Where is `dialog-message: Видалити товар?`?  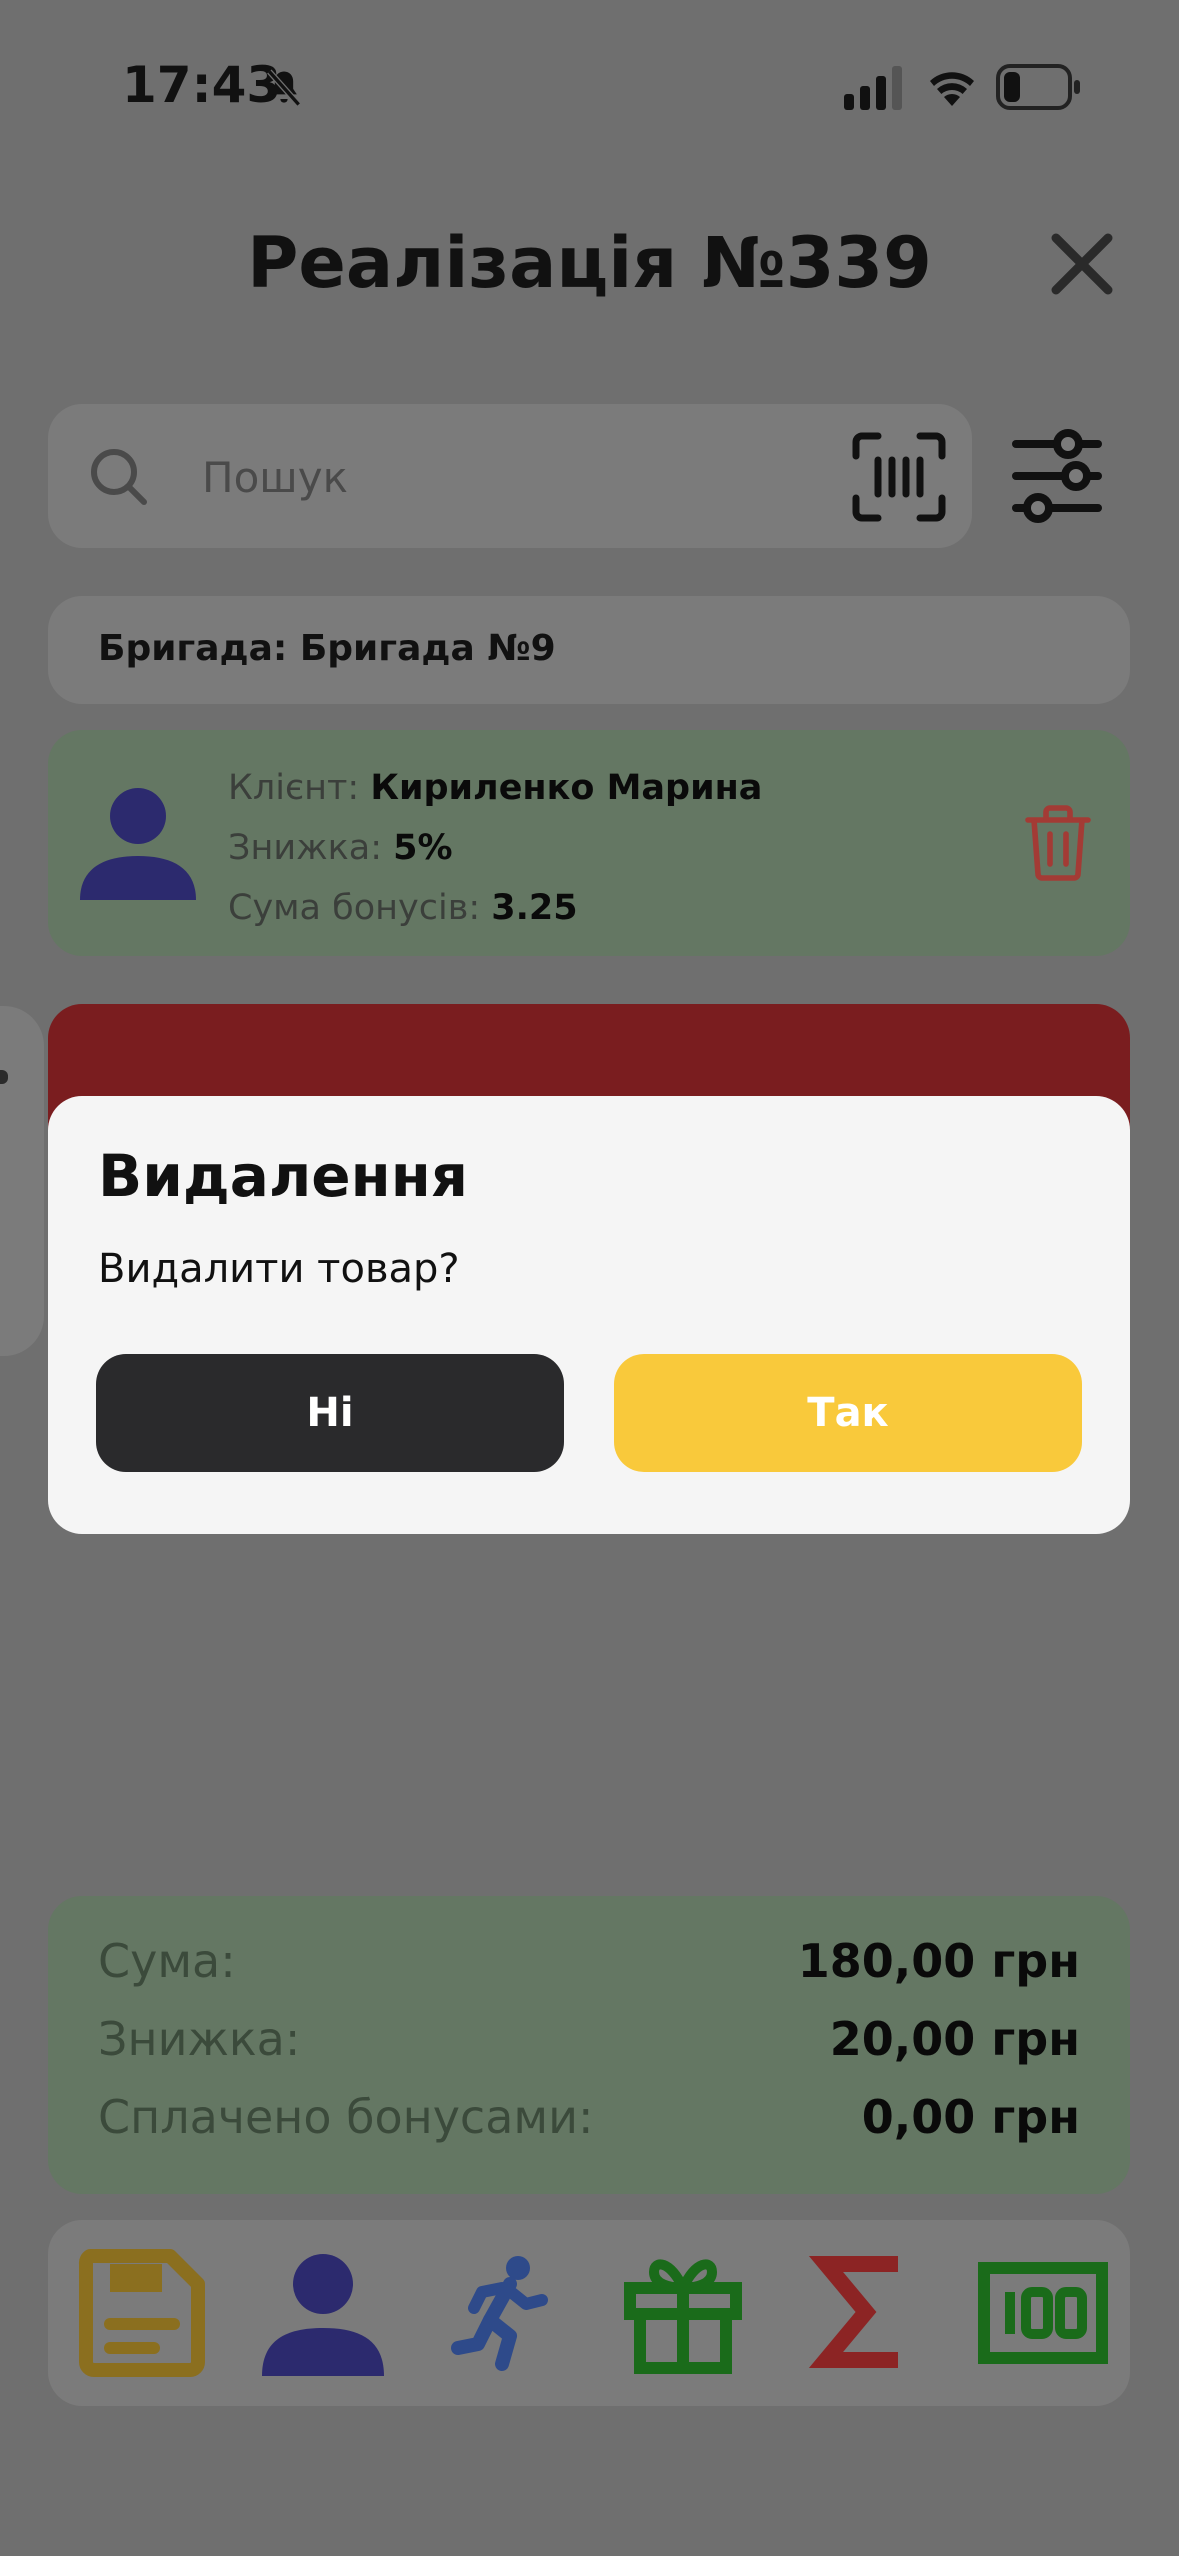 dialog-message: Видалити товар? is located at coordinates (279, 1269).